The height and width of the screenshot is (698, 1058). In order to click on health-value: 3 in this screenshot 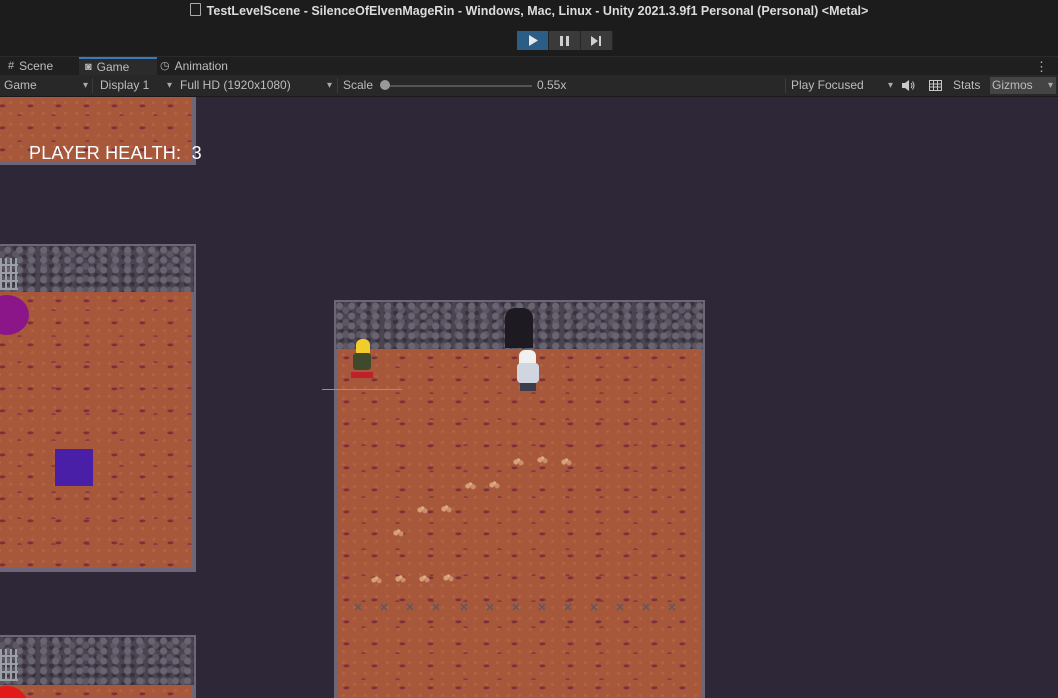, I will do `click(196, 153)`.